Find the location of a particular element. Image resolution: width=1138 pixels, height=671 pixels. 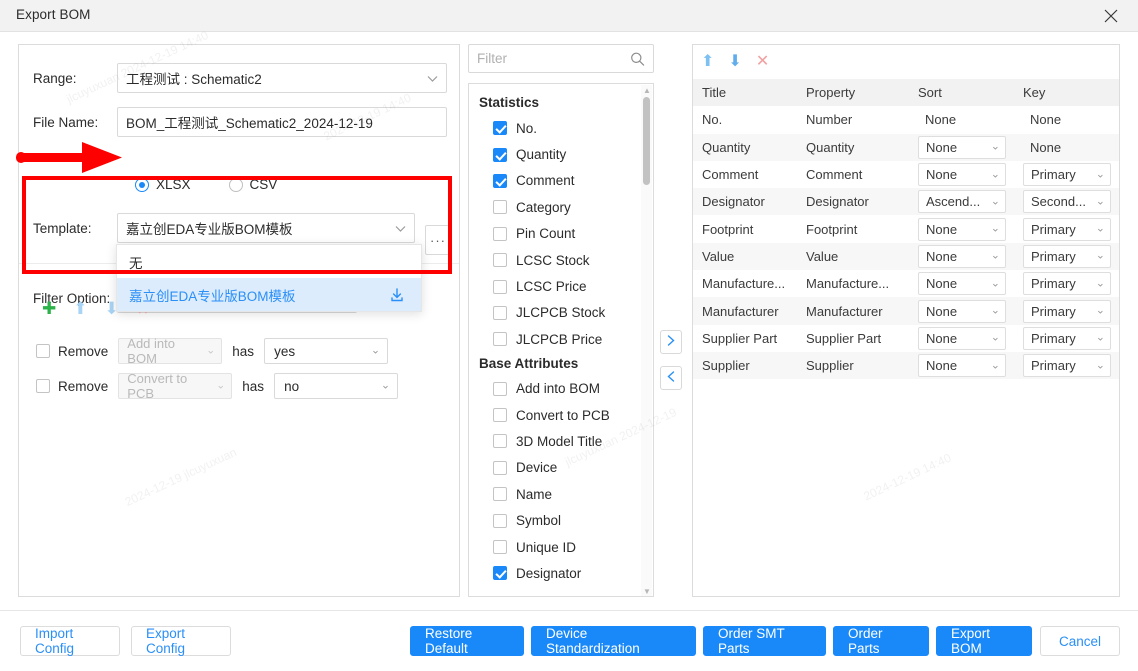

table-row: Supplier Part Supplier Part None ⌄ Primary ⌄ is located at coordinates (906, 338).